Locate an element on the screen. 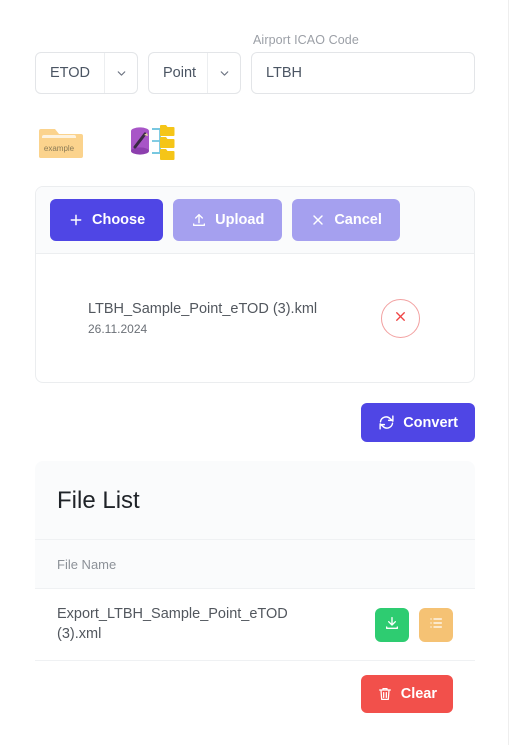  choose-button-label: Choose is located at coordinates (119, 220).